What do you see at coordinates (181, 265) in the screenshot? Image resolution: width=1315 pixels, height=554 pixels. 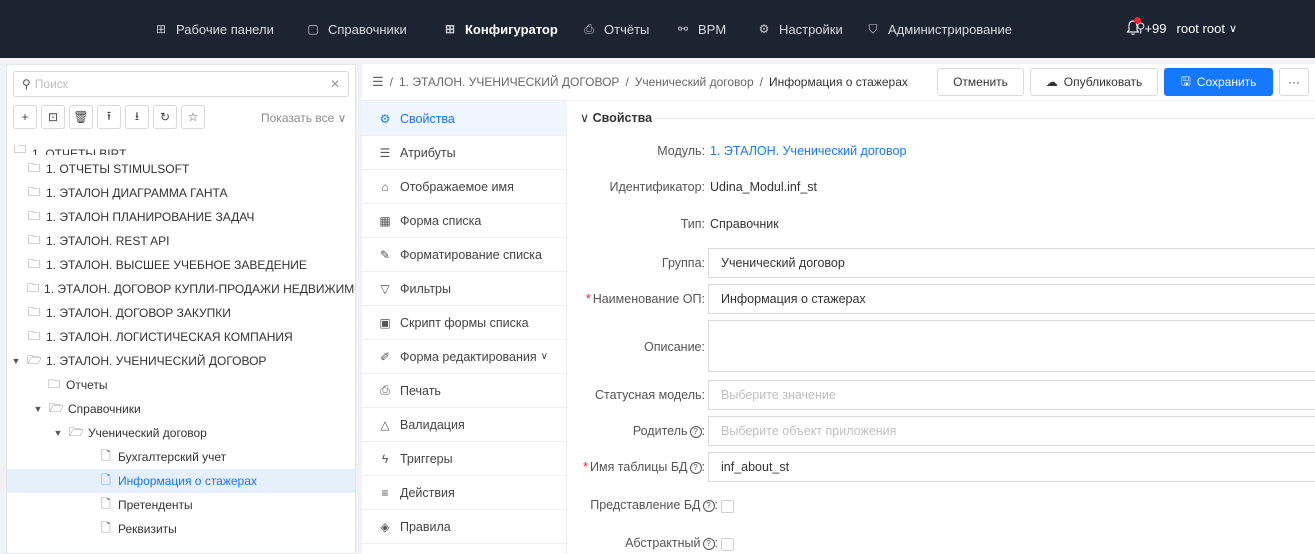 I see `tree-node: 🗀 1. ЭТАЛОН. ВЫСШЕЕ УЧЕБНОЕ ЗАВЕДЕНИЕ` at bounding box center [181, 265].